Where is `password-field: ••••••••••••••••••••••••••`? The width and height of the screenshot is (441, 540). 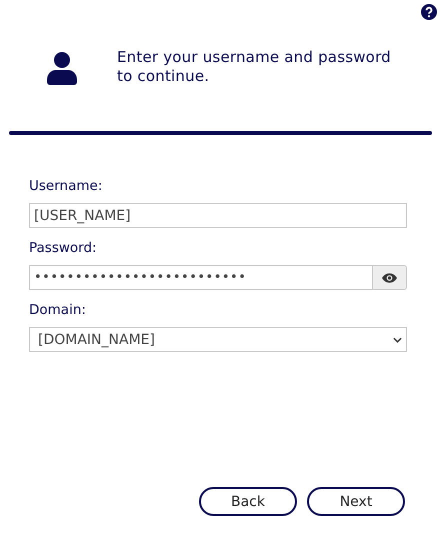
password-field: •••••••••••••••••••••••••• is located at coordinates (201, 277).